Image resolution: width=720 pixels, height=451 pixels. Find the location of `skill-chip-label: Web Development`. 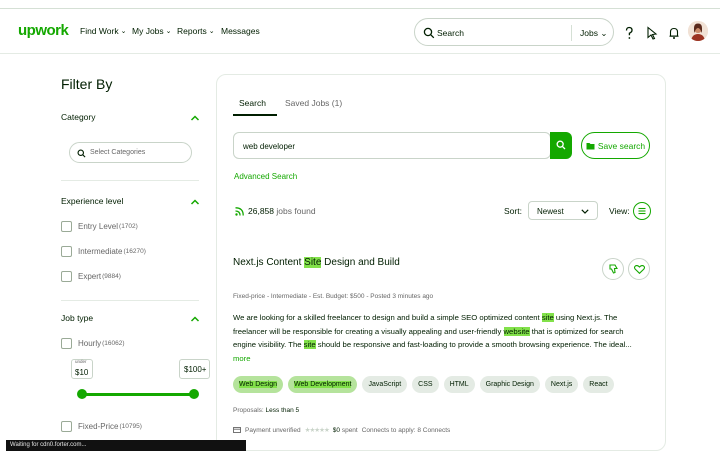

skill-chip-label: Web Development is located at coordinates (323, 384).